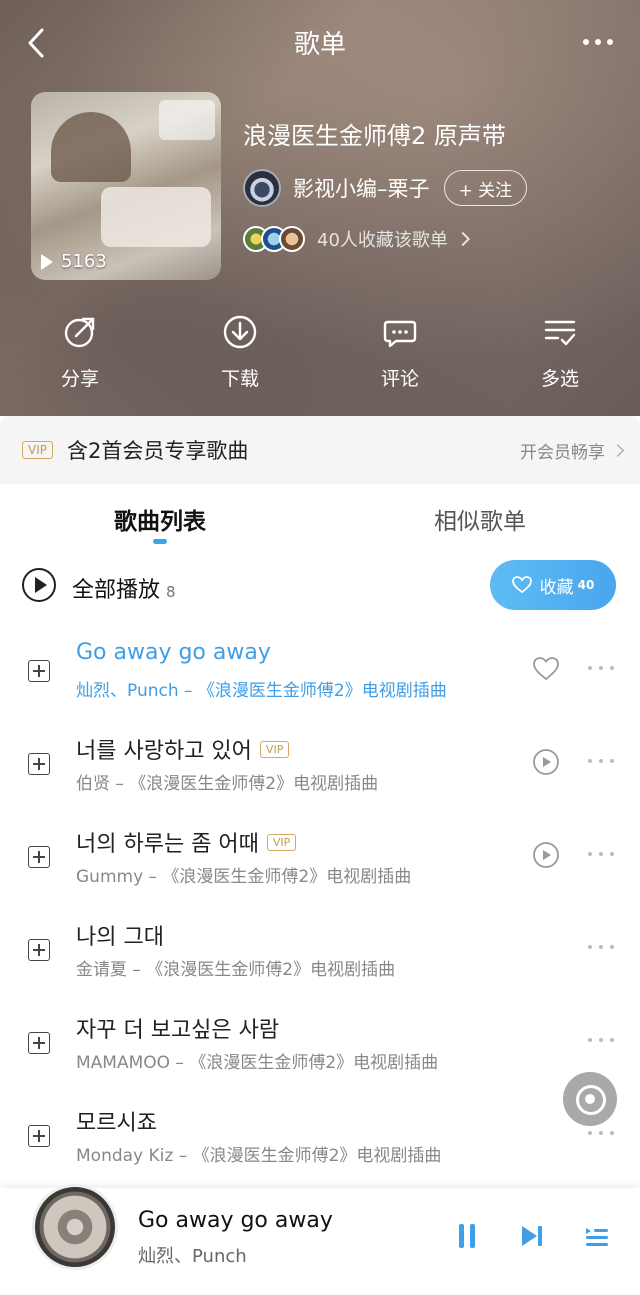 The height and width of the screenshot is (1295, 640). I want to click on download-icon, so click(240, 332).